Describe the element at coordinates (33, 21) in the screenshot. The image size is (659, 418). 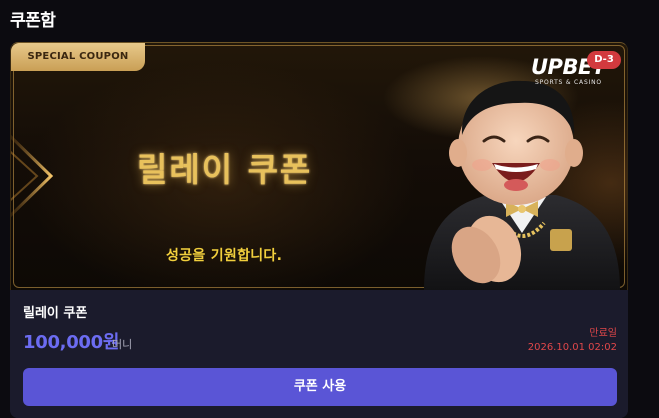
I see `page-title: 쿠폰함` at that location.